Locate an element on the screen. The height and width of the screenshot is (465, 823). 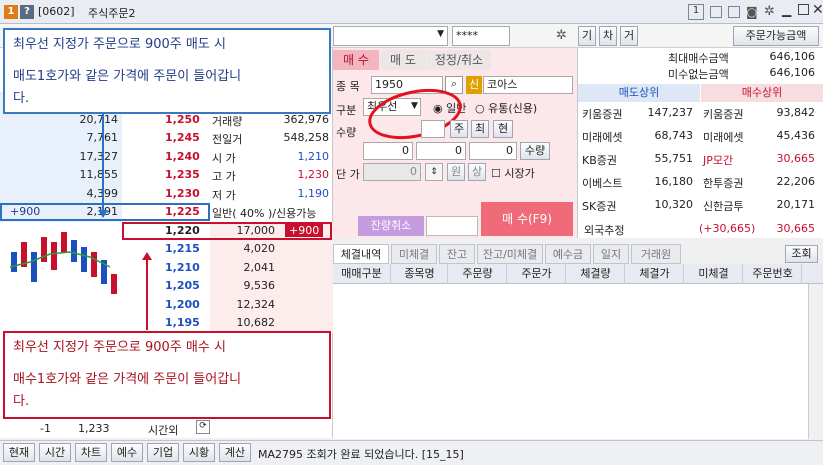
tab-3: 잔고/미체결 is located at coordinates (510, 254).